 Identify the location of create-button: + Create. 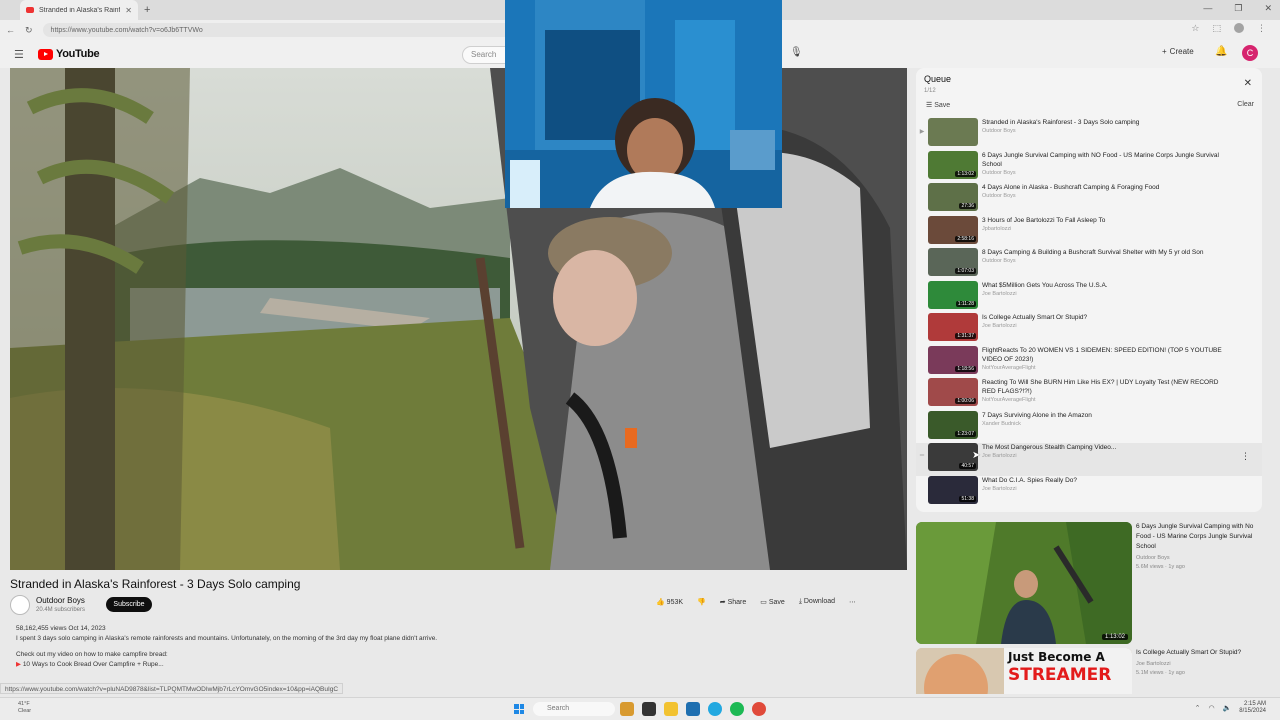
(1178, 51).